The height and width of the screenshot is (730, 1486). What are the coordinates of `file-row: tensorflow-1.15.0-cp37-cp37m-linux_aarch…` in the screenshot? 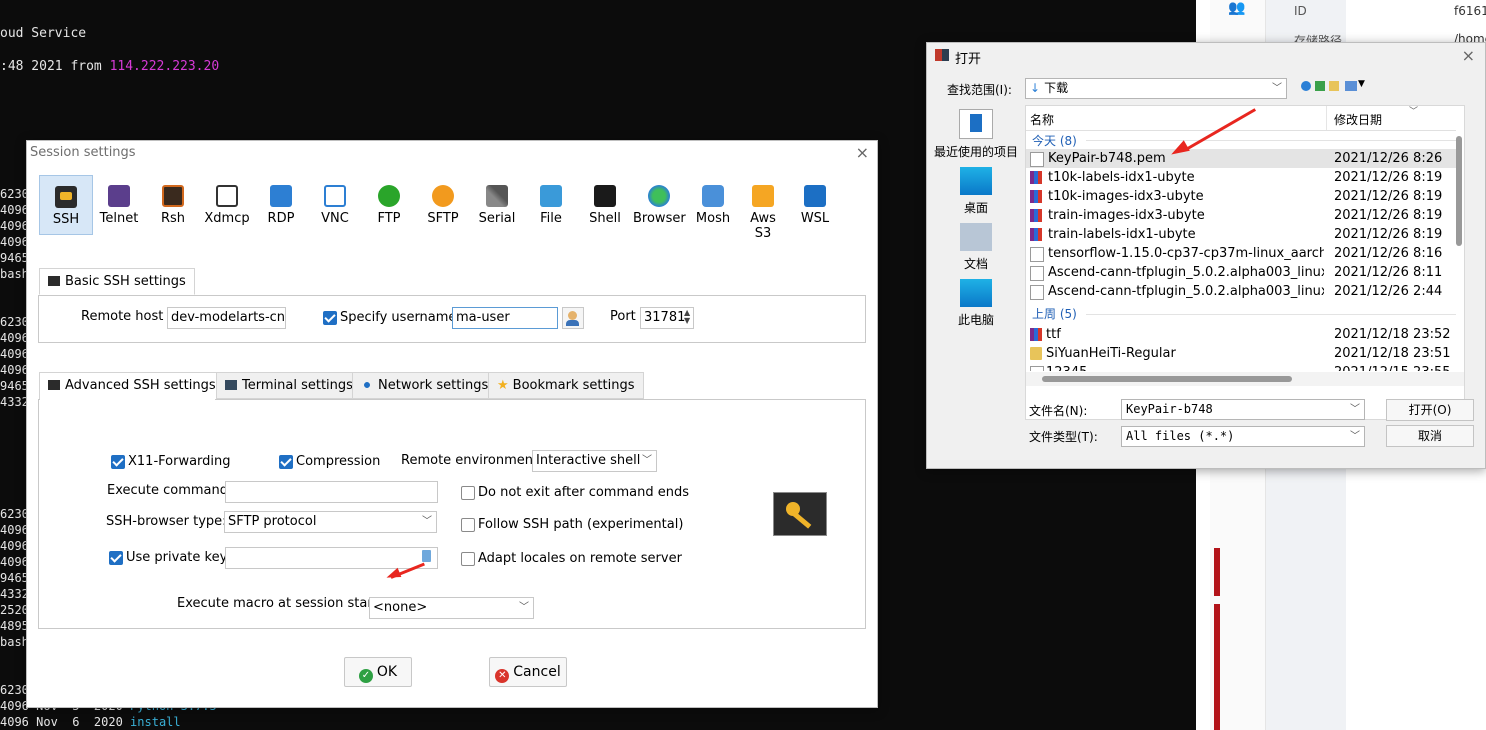 It's located at (1241, 253).